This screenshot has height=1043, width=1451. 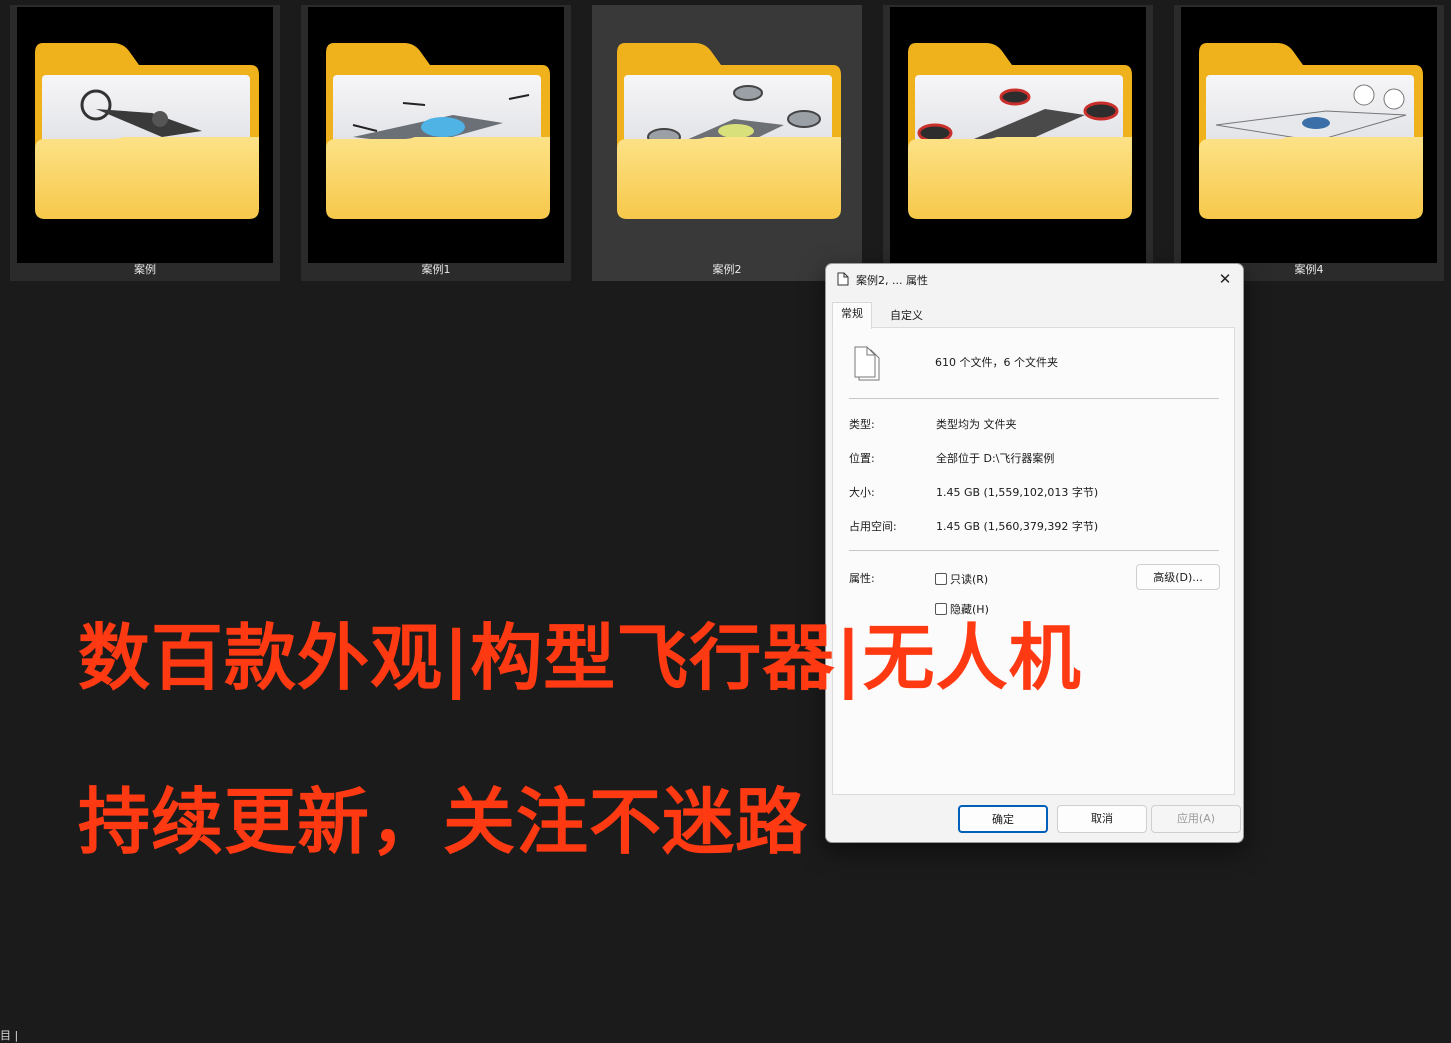 I want to click on multi-file-icon, so click(x=867, y=363).